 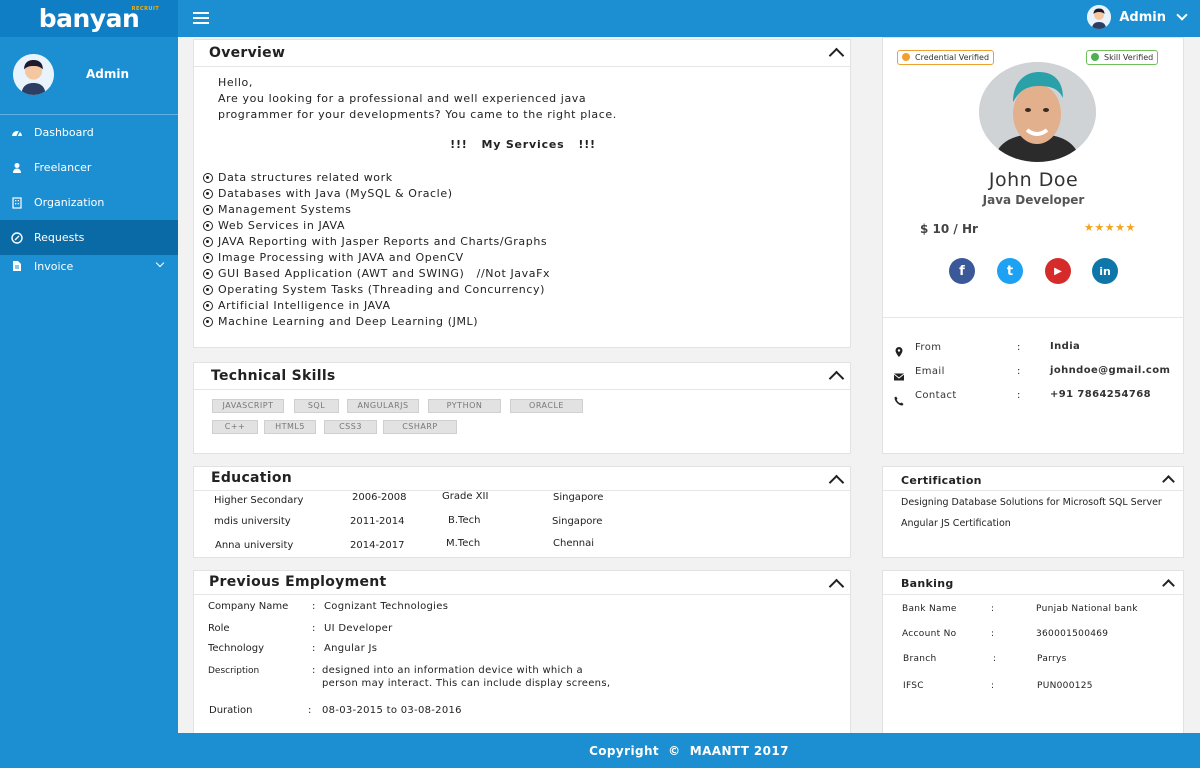 I want to click on user-icon, so click(x=17, y=168).